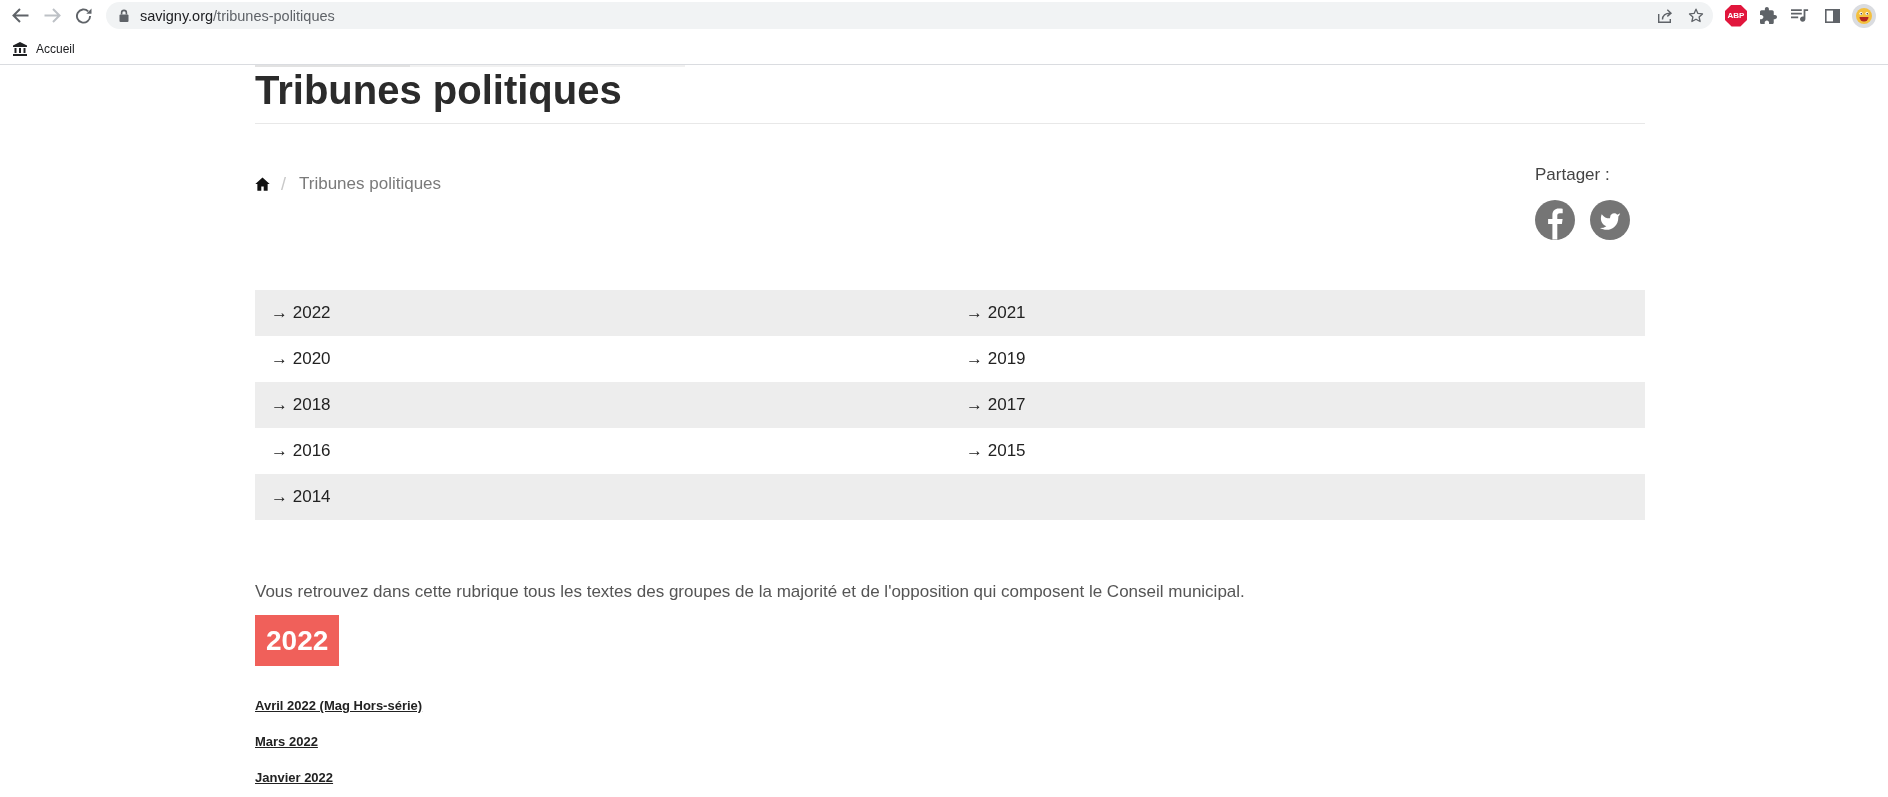 The image size is (1888, 797). What do you see at coordinates (909, 15) in the screenshot?
I see `address-bar: savigny.org/tribunes-politiques` at bounding box center [909, 15].